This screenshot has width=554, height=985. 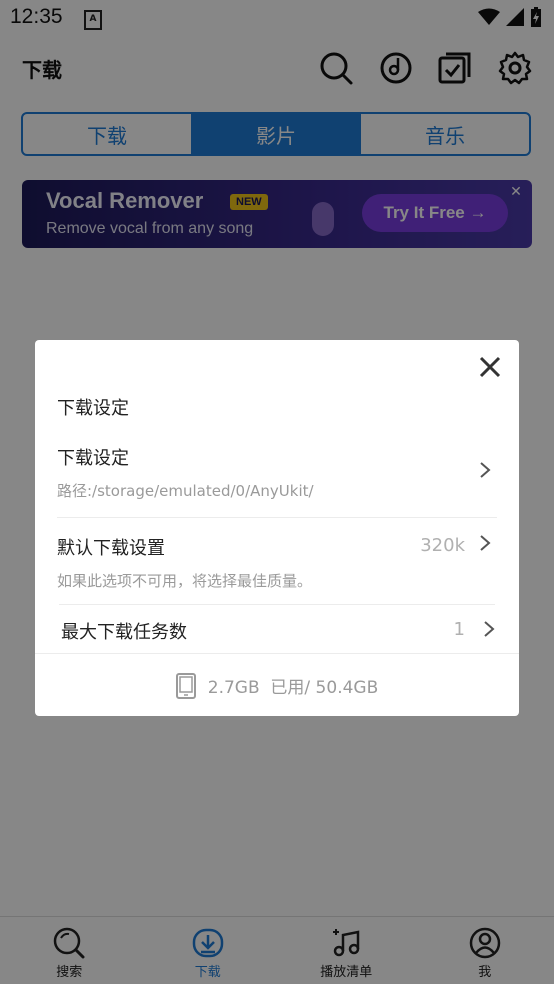 I want to click on download-path: 路径:/storage/emulated/0/AnyUkit/, so click(x=277, y=490).